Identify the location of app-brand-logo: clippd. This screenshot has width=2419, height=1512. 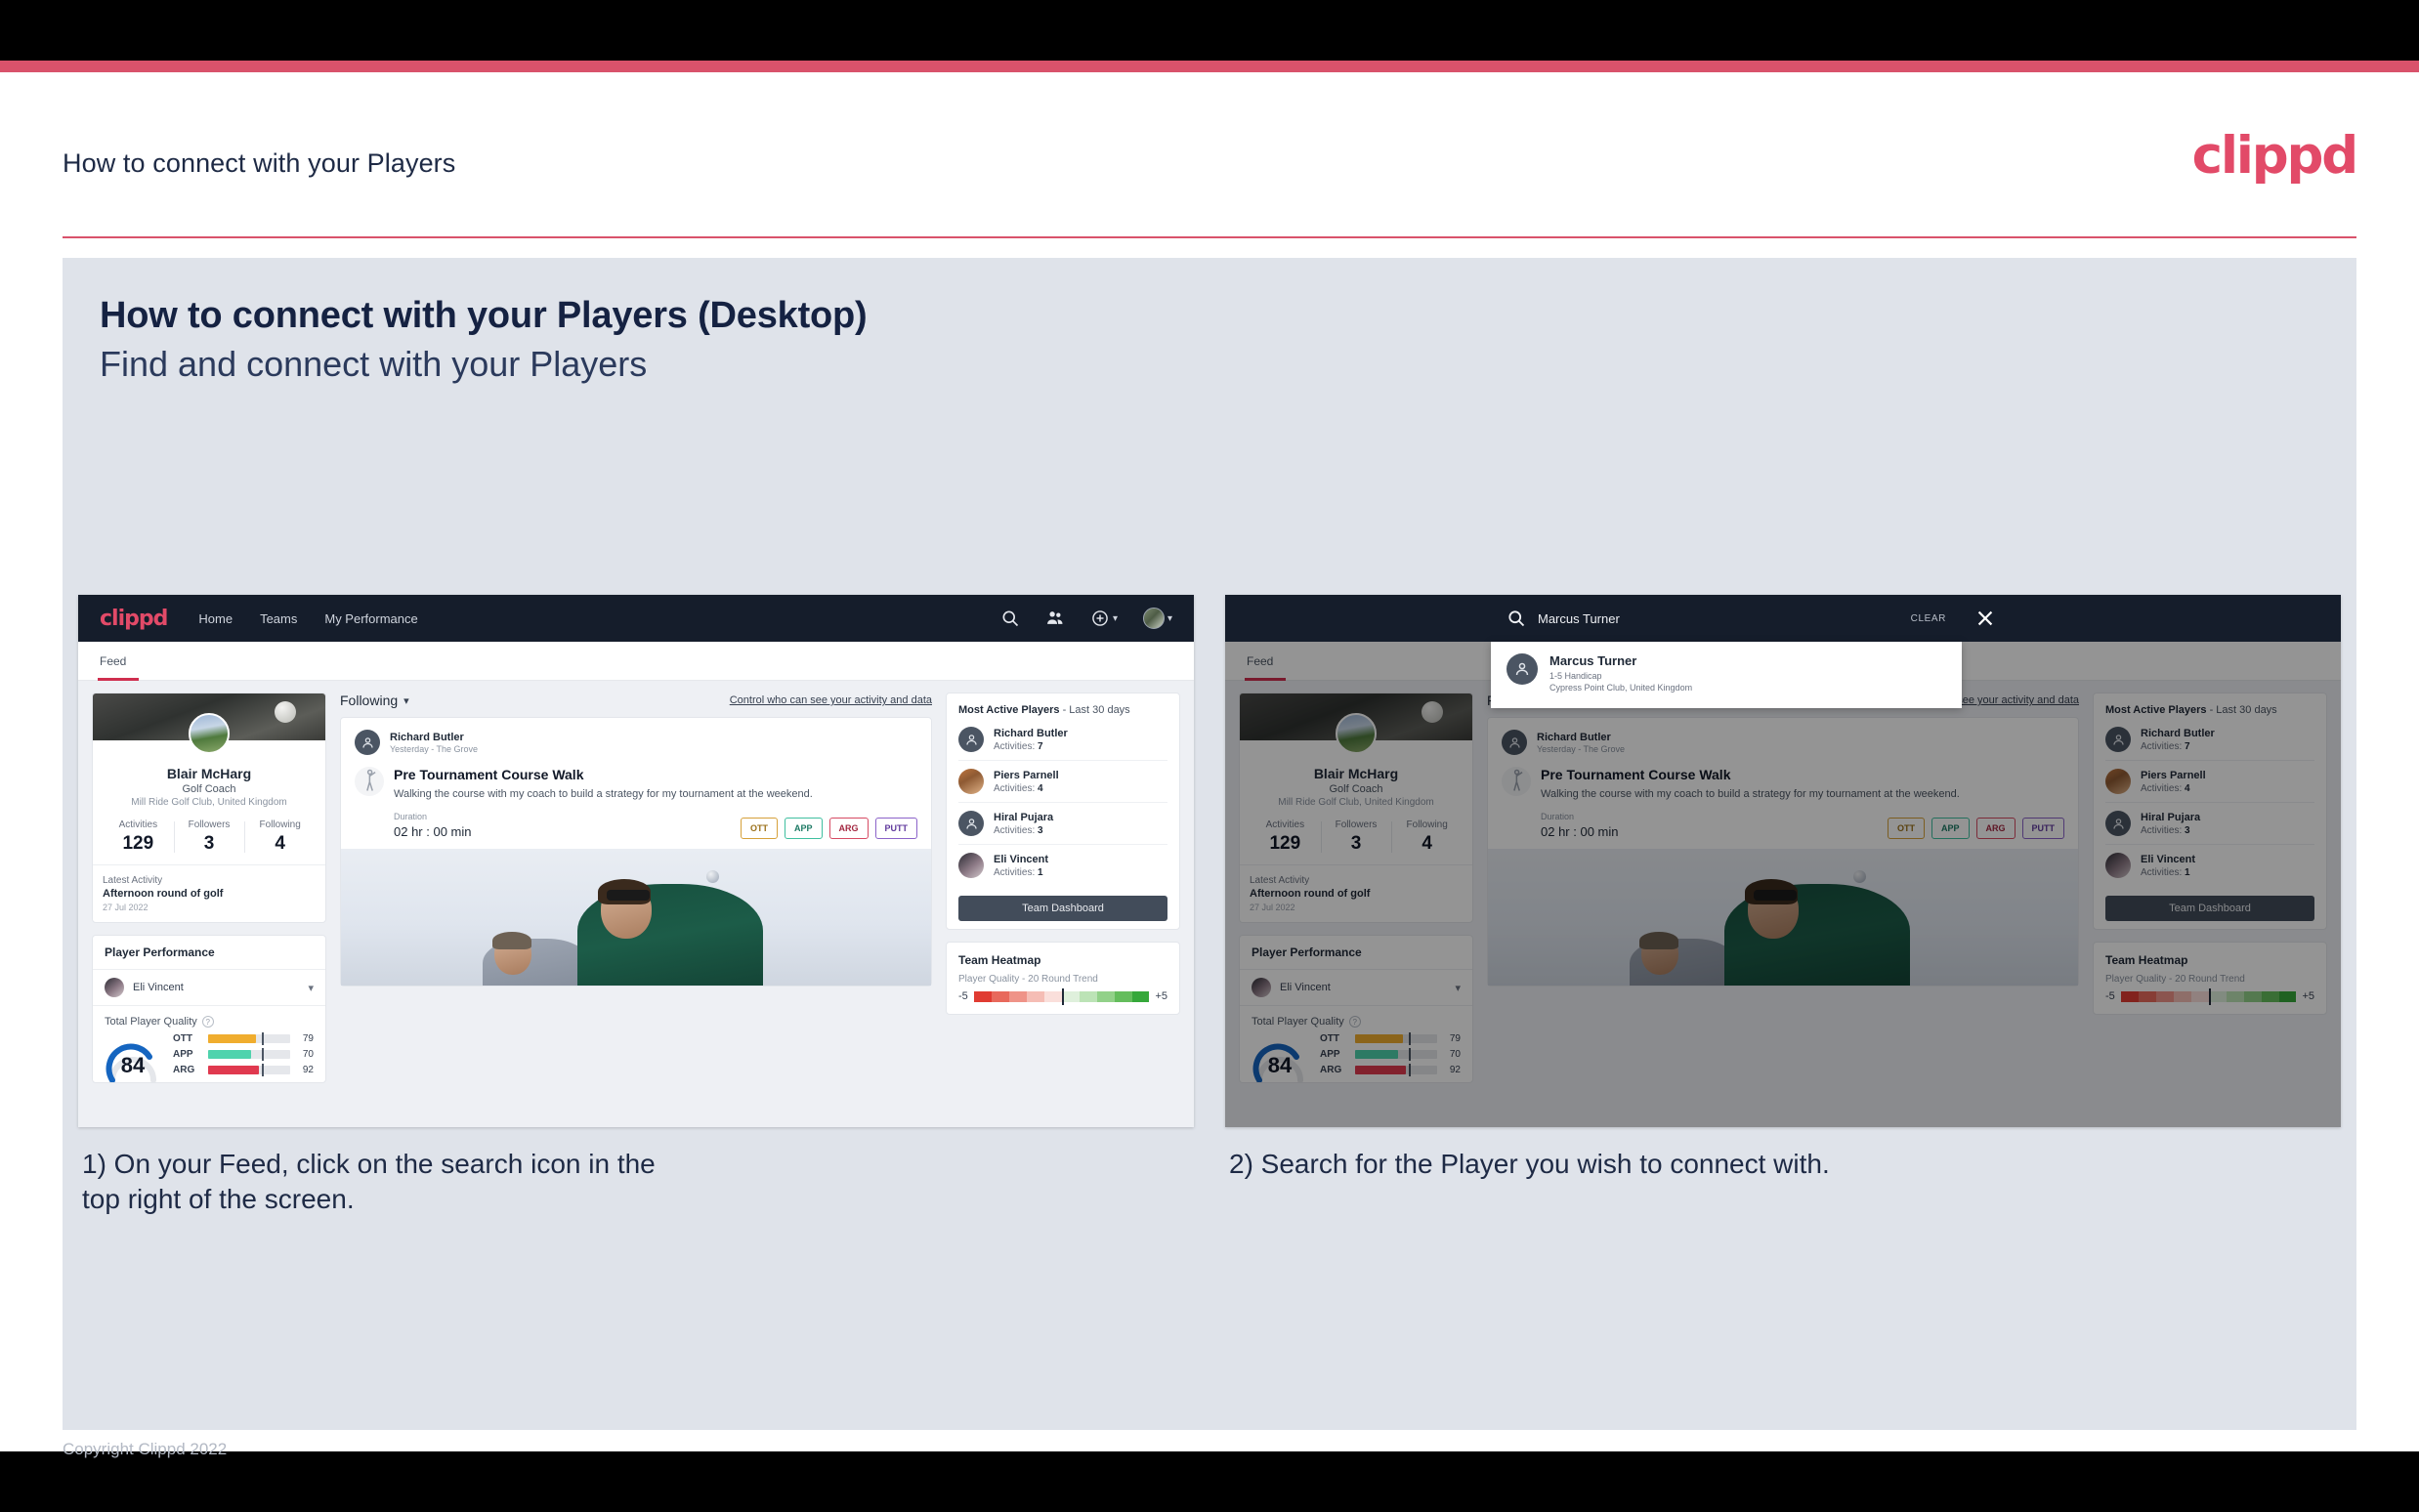
(134, 619).